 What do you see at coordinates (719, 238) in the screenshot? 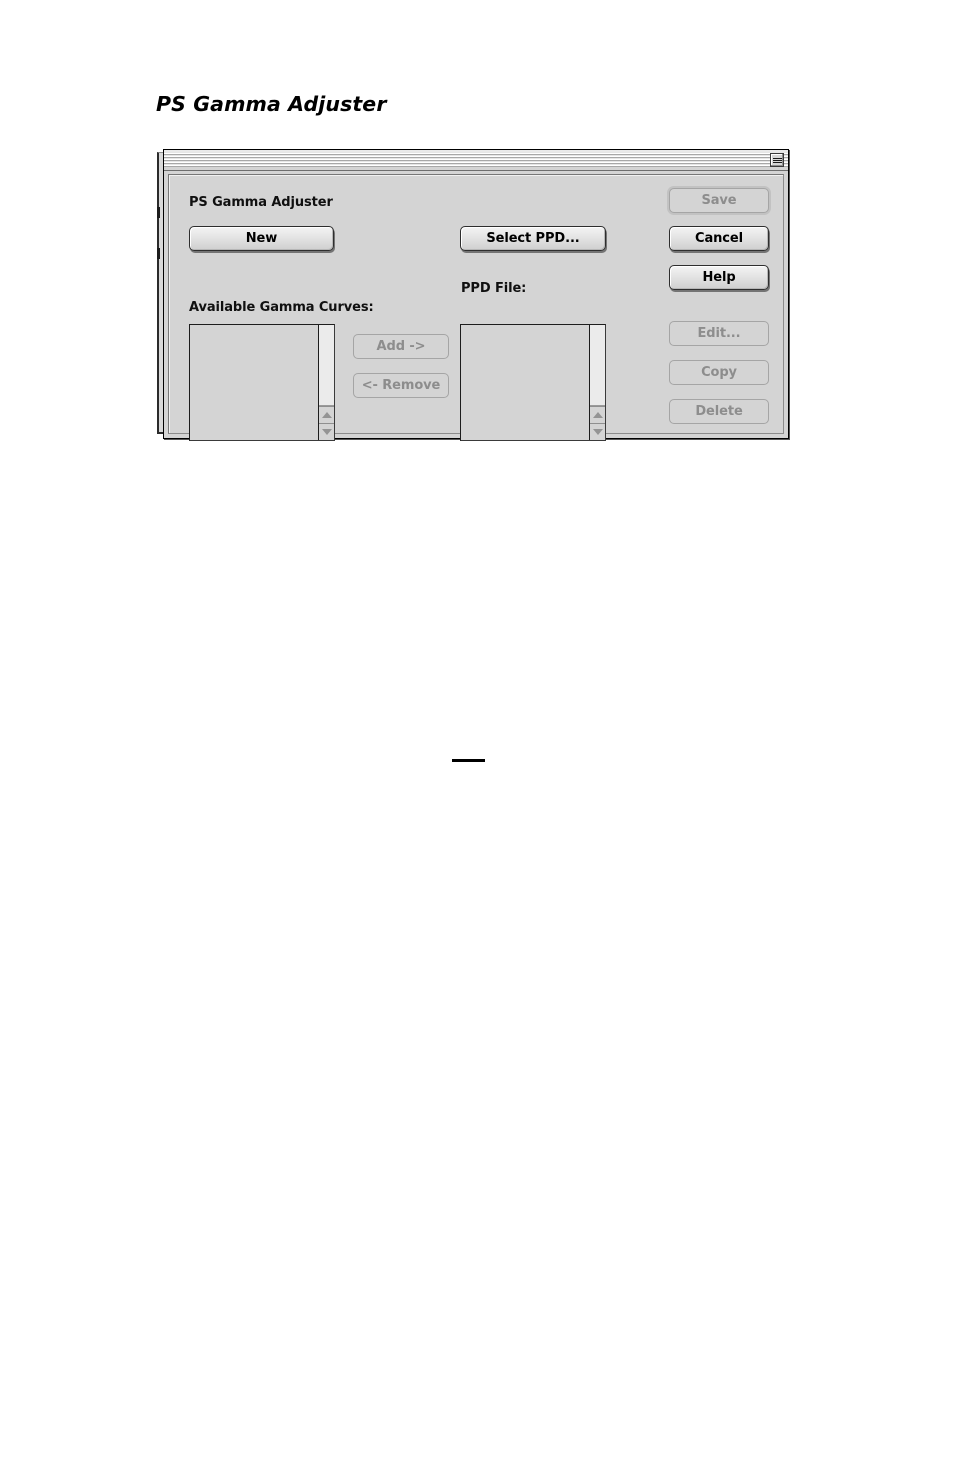
I see `cancel-button: Cancel` at bounding box center [719, 238].